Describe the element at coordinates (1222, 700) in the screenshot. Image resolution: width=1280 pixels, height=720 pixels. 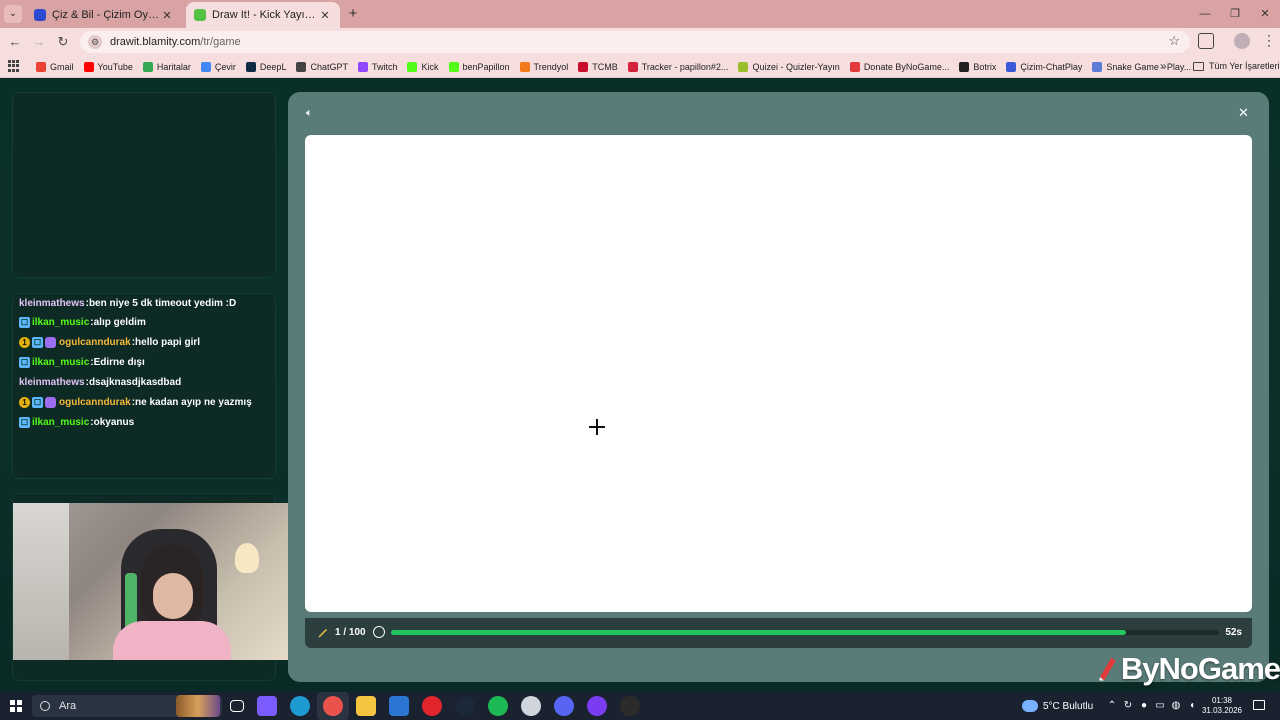
I see `clock-time: 01:38` at that location.